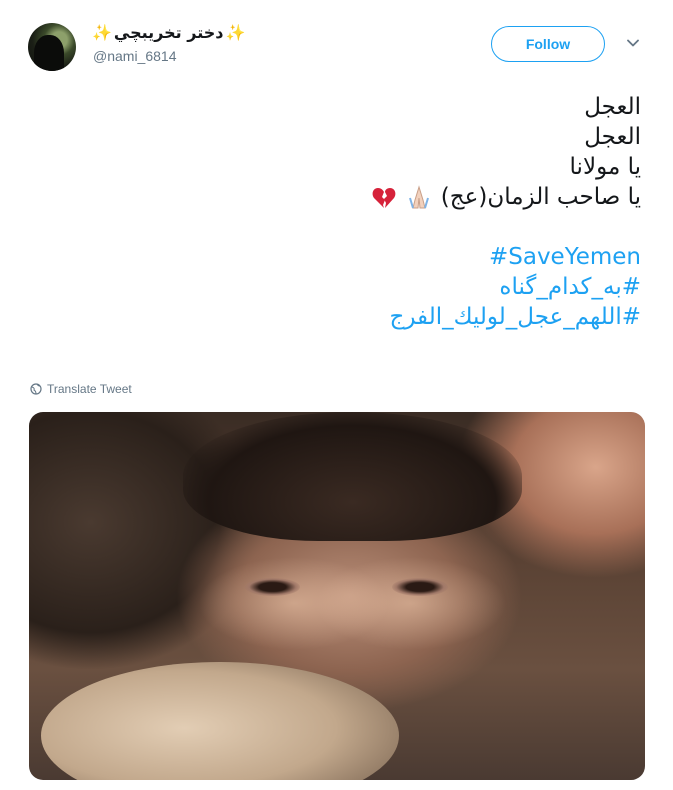 Image resolution: width=673 pixels, height=790 pixels. I want to click on follow-button: Follow, so click(548, 44).